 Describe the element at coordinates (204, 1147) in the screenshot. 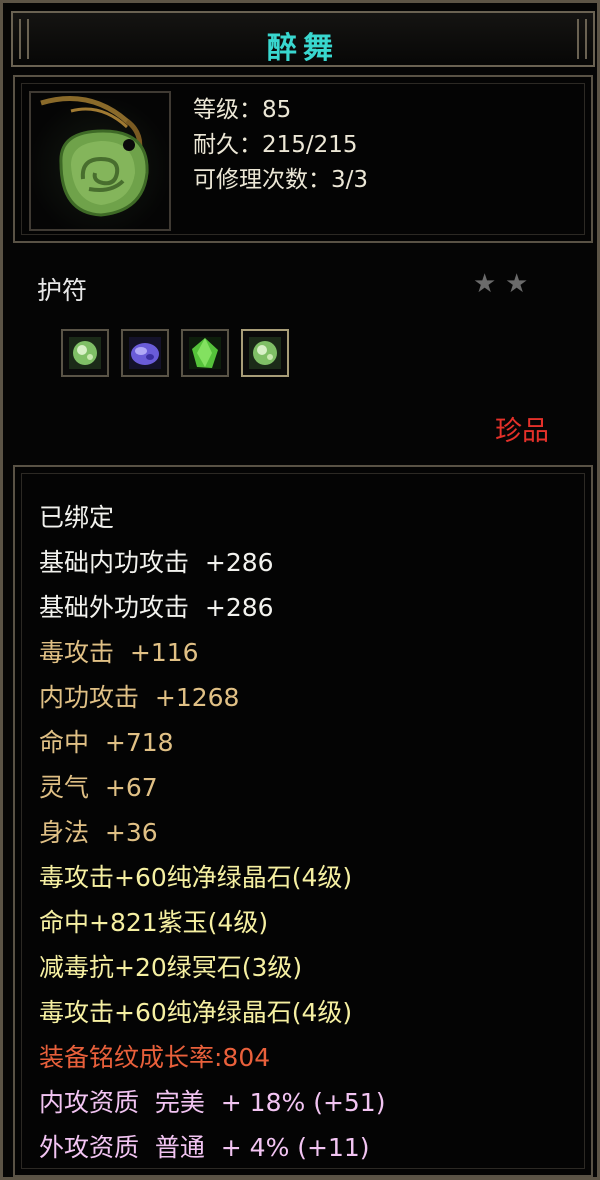

I see `attribute-row: 外攻资质 普通 + 4% (+11)` at that location.